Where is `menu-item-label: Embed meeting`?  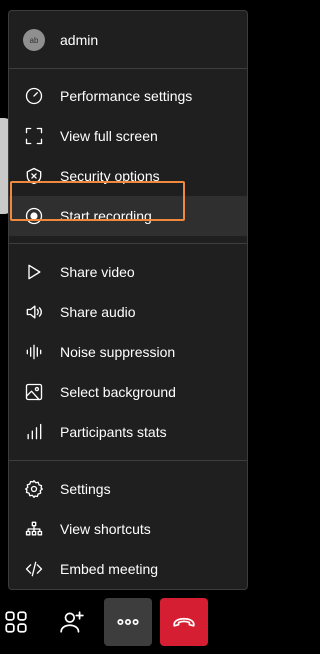
menu-item-label: Embed meeting is located at coordinates (109, 569).